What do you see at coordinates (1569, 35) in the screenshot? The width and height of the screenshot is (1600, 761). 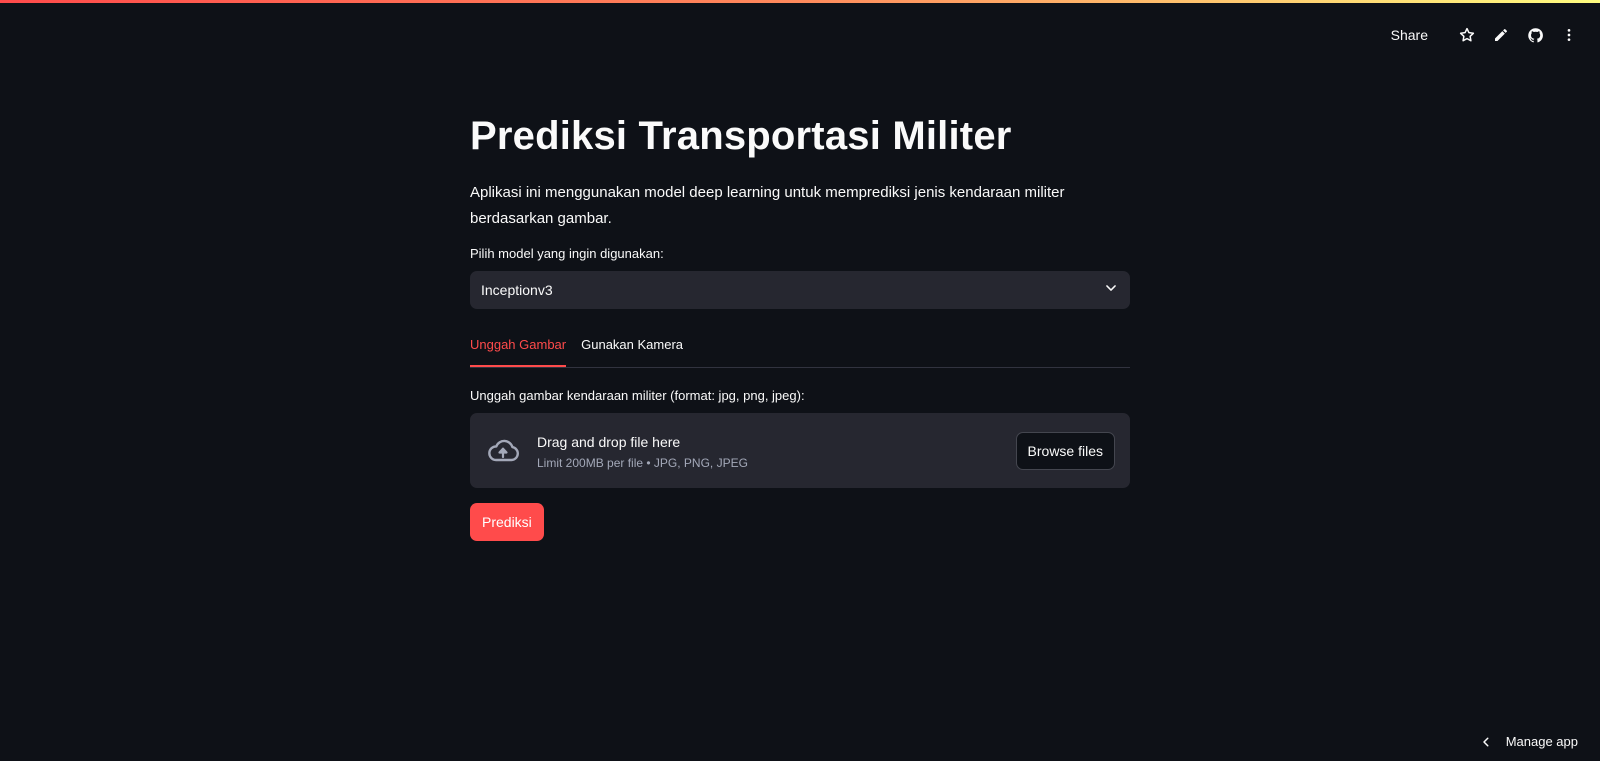 I see `more-vertical-icon` at bounding box center [1569, 35].